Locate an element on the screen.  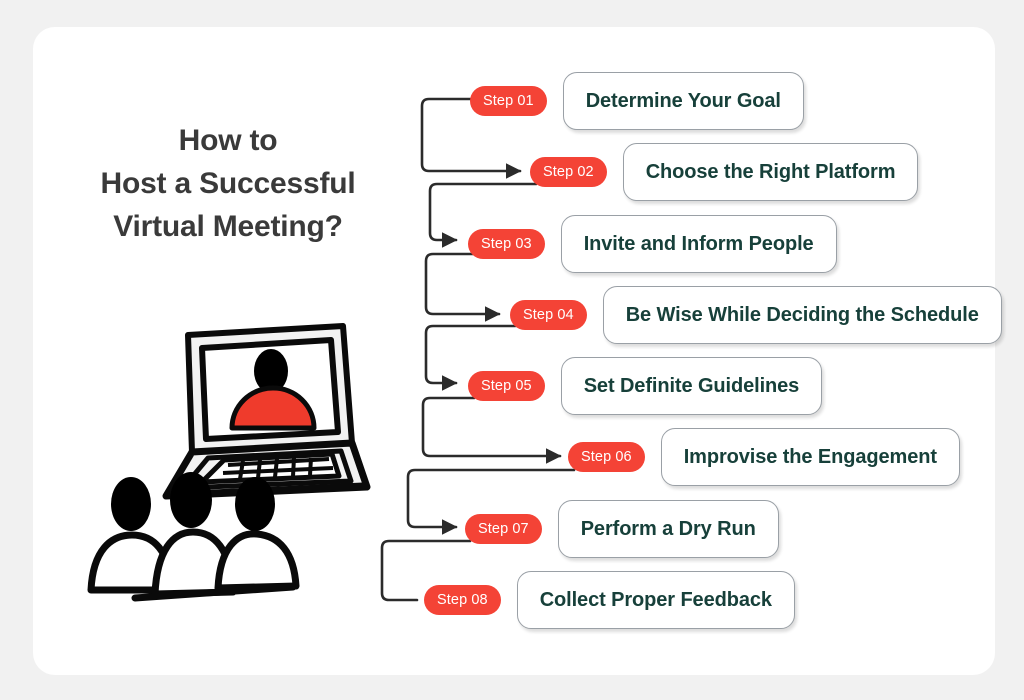
step-row-6: Step 06 Improvise the Engagement is located at coordinates (764, 457).